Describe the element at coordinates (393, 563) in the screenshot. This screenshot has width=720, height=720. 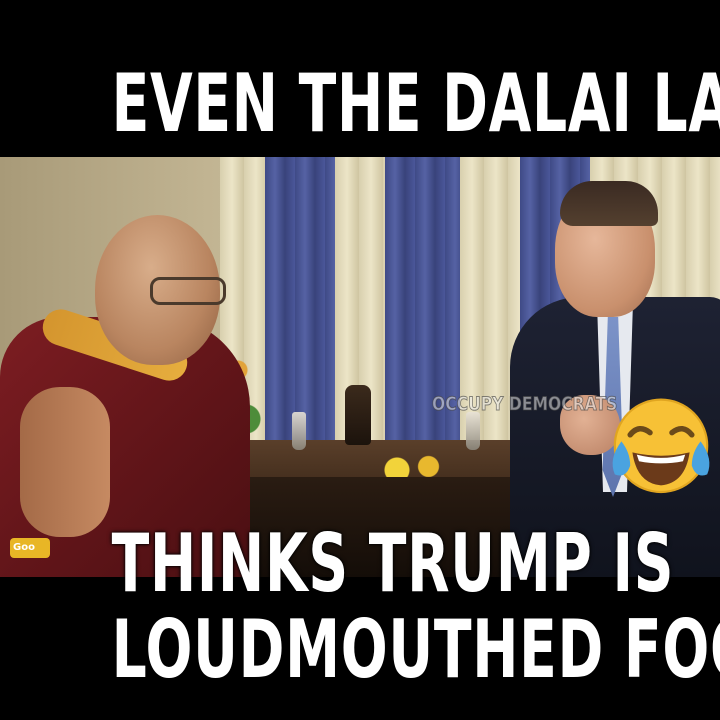
I see `bottom-caption-line1: THINKS TRUMP IS` at that location.